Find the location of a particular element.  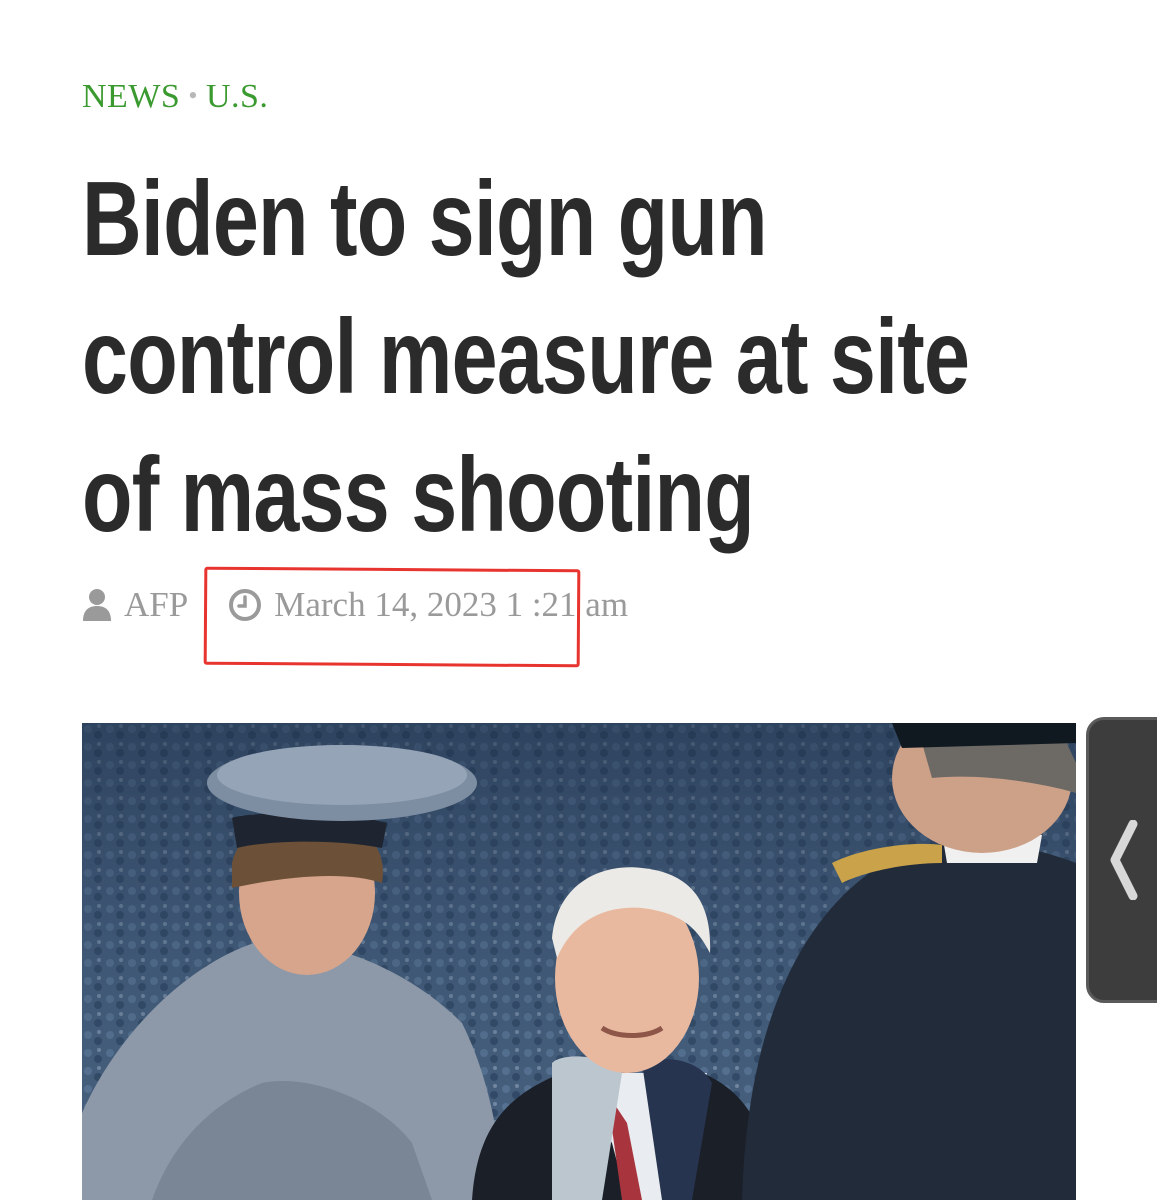

sidebar-toggle-tab is located at coordinates (1121, 860).